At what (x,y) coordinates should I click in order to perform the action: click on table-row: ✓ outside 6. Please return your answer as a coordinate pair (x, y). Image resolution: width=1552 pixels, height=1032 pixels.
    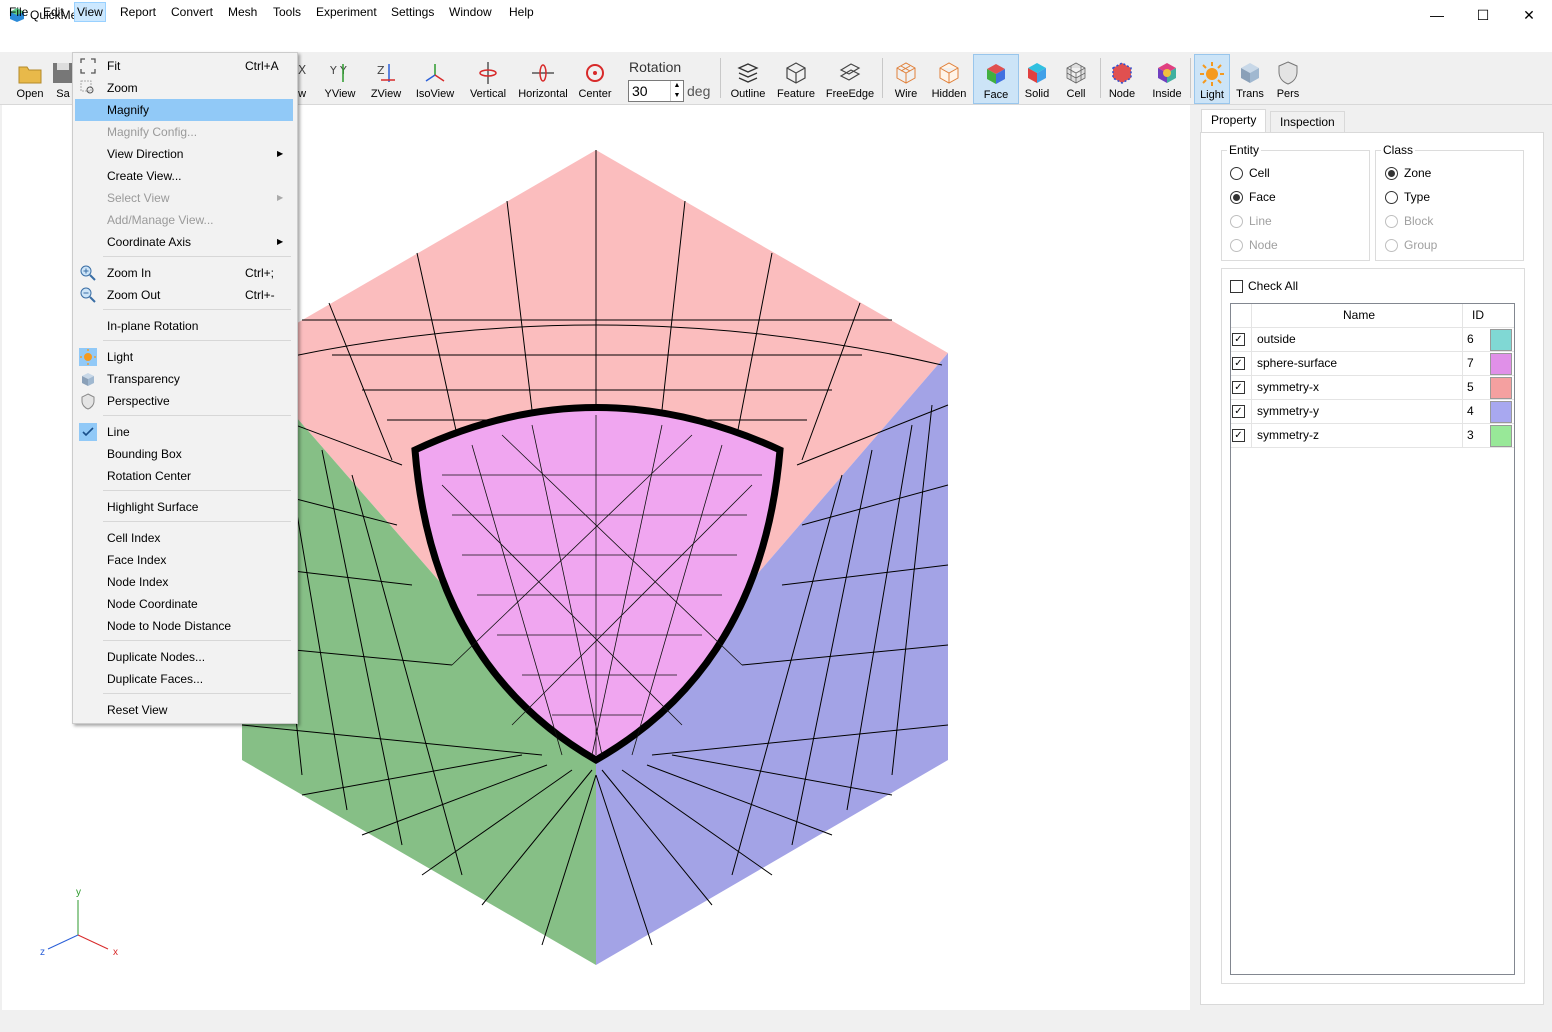
    Looking at the image, I should click on (1372, 340).